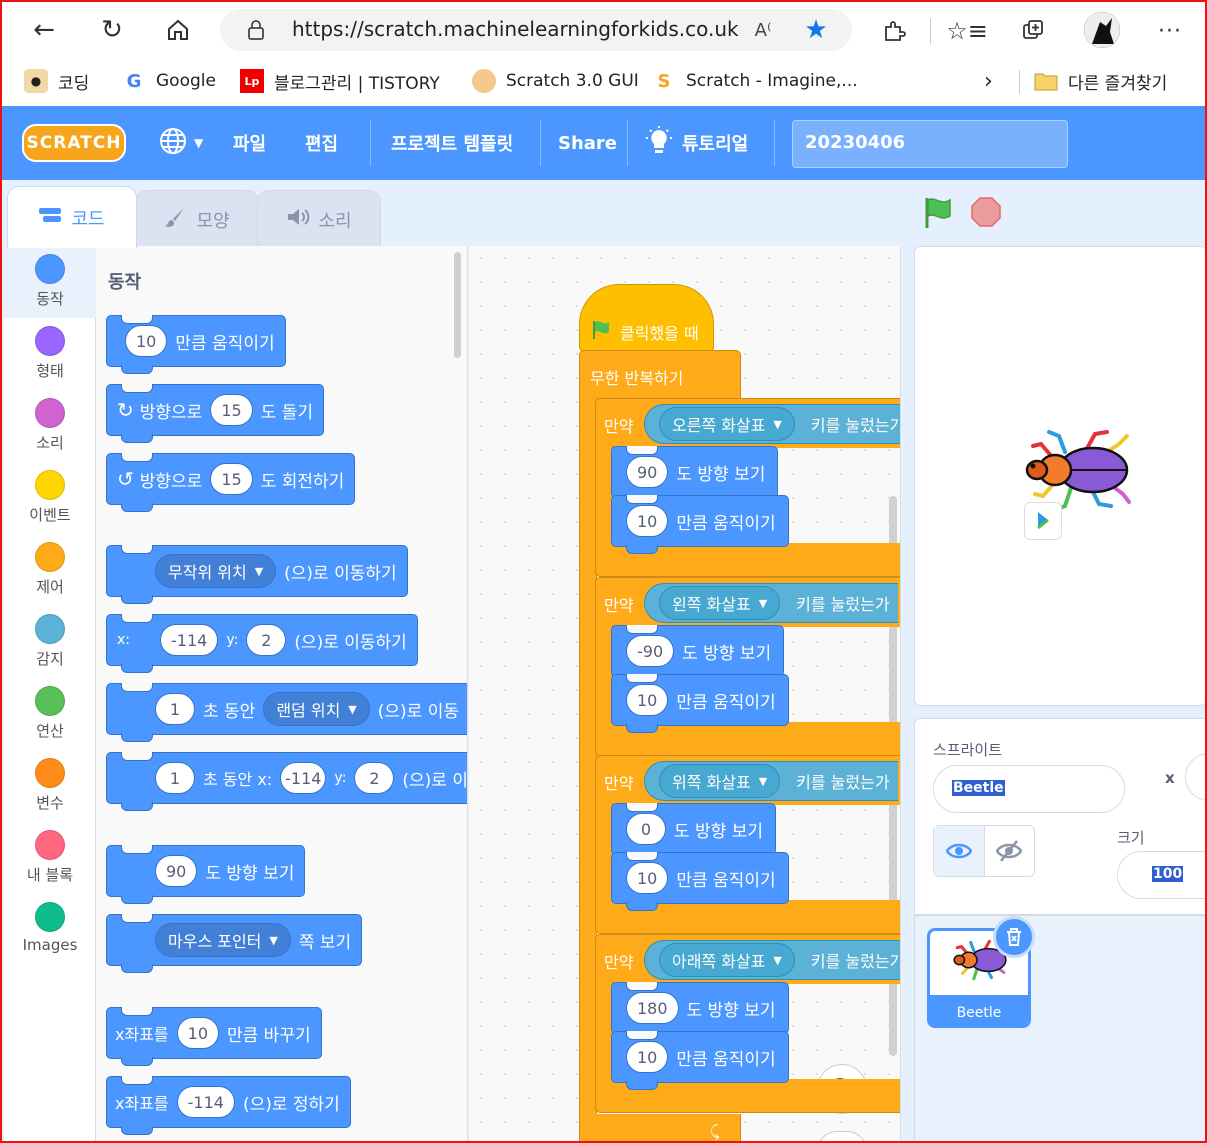 The image size is (1207, 1143). I want to click on if-block: 만약 왼쪽 화살표 ▼ 키를 눌렀는가, so click(747, 602).